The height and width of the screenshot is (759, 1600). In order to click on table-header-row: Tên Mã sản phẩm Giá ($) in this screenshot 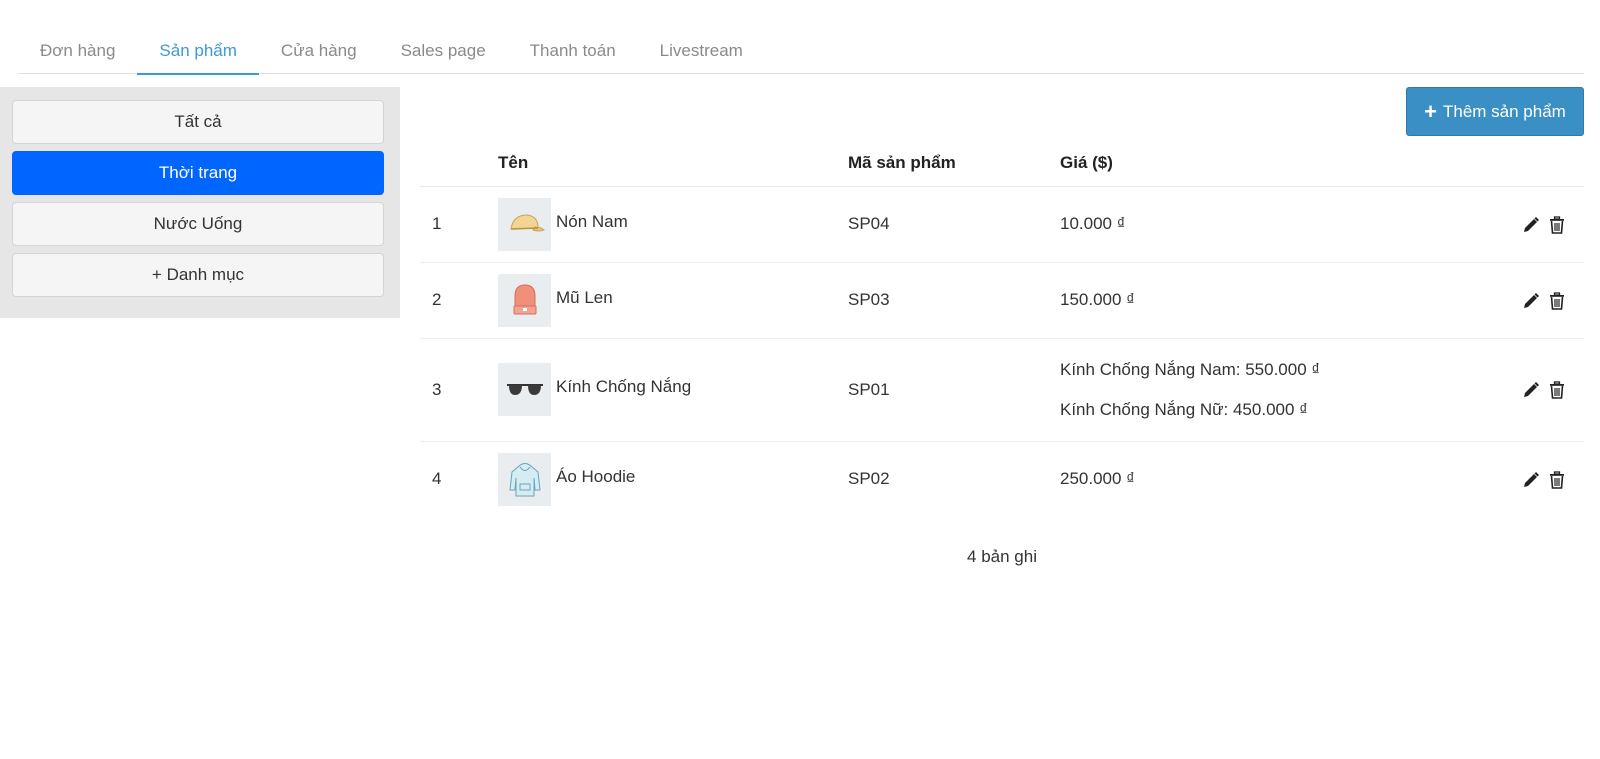, I will do `click(1002, 163)`.